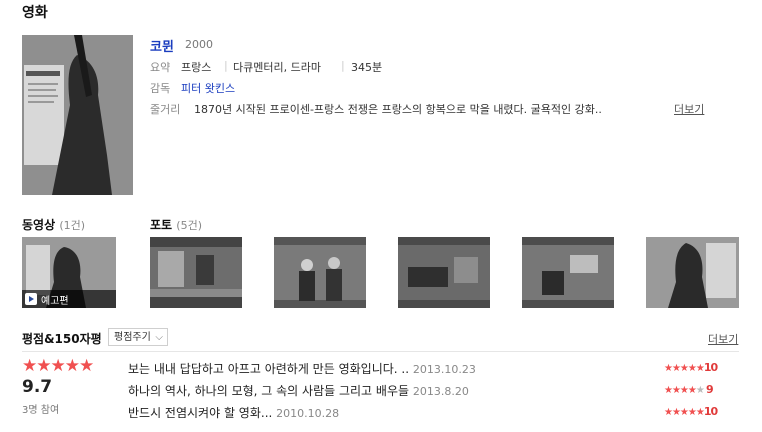 The width and height of the screenshot is (762, 432). What do you see at coordinates (196, 67) in the screenshot?
I see `movie-country: 프랑스` at bounding box center [196, 67].